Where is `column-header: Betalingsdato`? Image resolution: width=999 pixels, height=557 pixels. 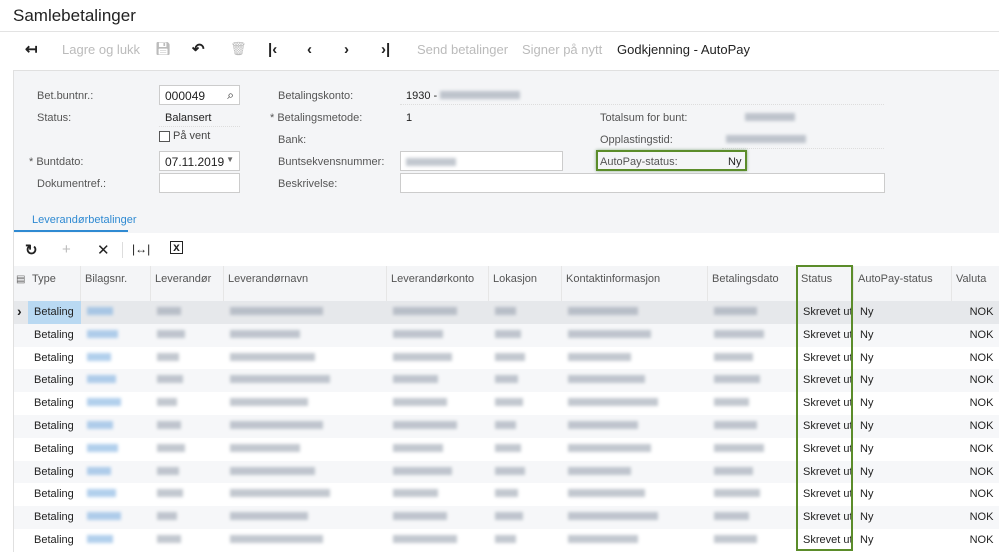 column-header: Betalingsdato is located at coordinates (752, 283).